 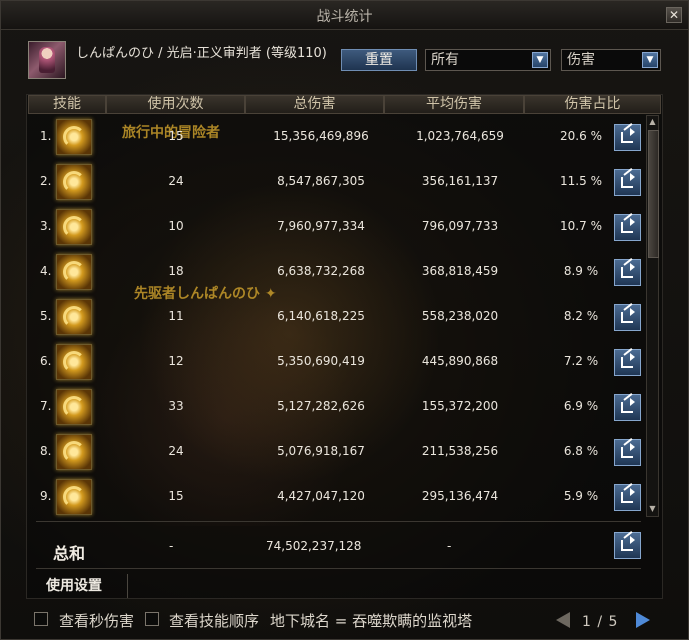 What do you see at coordinates (449, 546) in the screenshot?
I see `summary-avg-damage: -` at bounding box center [449, 546].